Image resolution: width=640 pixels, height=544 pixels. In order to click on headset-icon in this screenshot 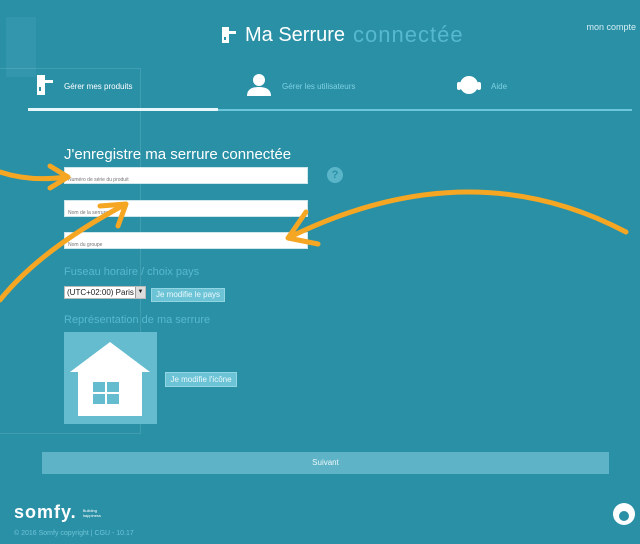, I will do `click(469, 86)`.